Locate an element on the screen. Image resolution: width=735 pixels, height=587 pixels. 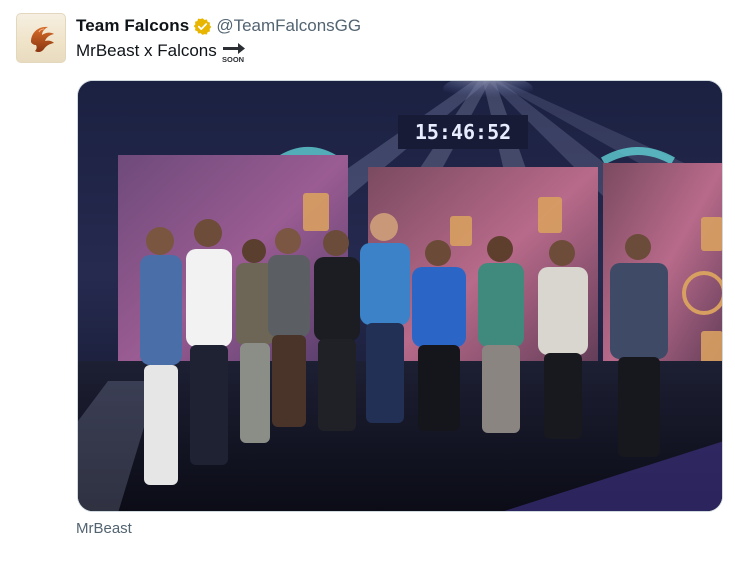
verified-badge-icon is located at coordinates (202, 26).